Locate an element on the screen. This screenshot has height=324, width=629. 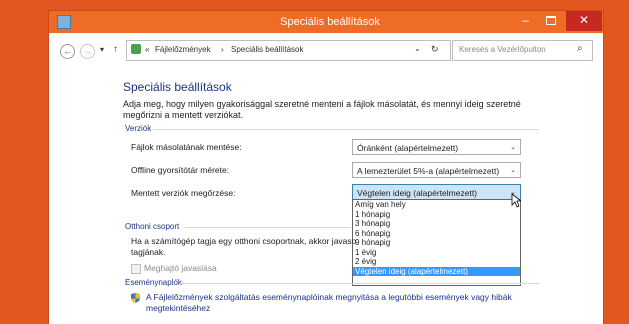
dropdown-option: 1 évig is located at coordinates (436, 253).